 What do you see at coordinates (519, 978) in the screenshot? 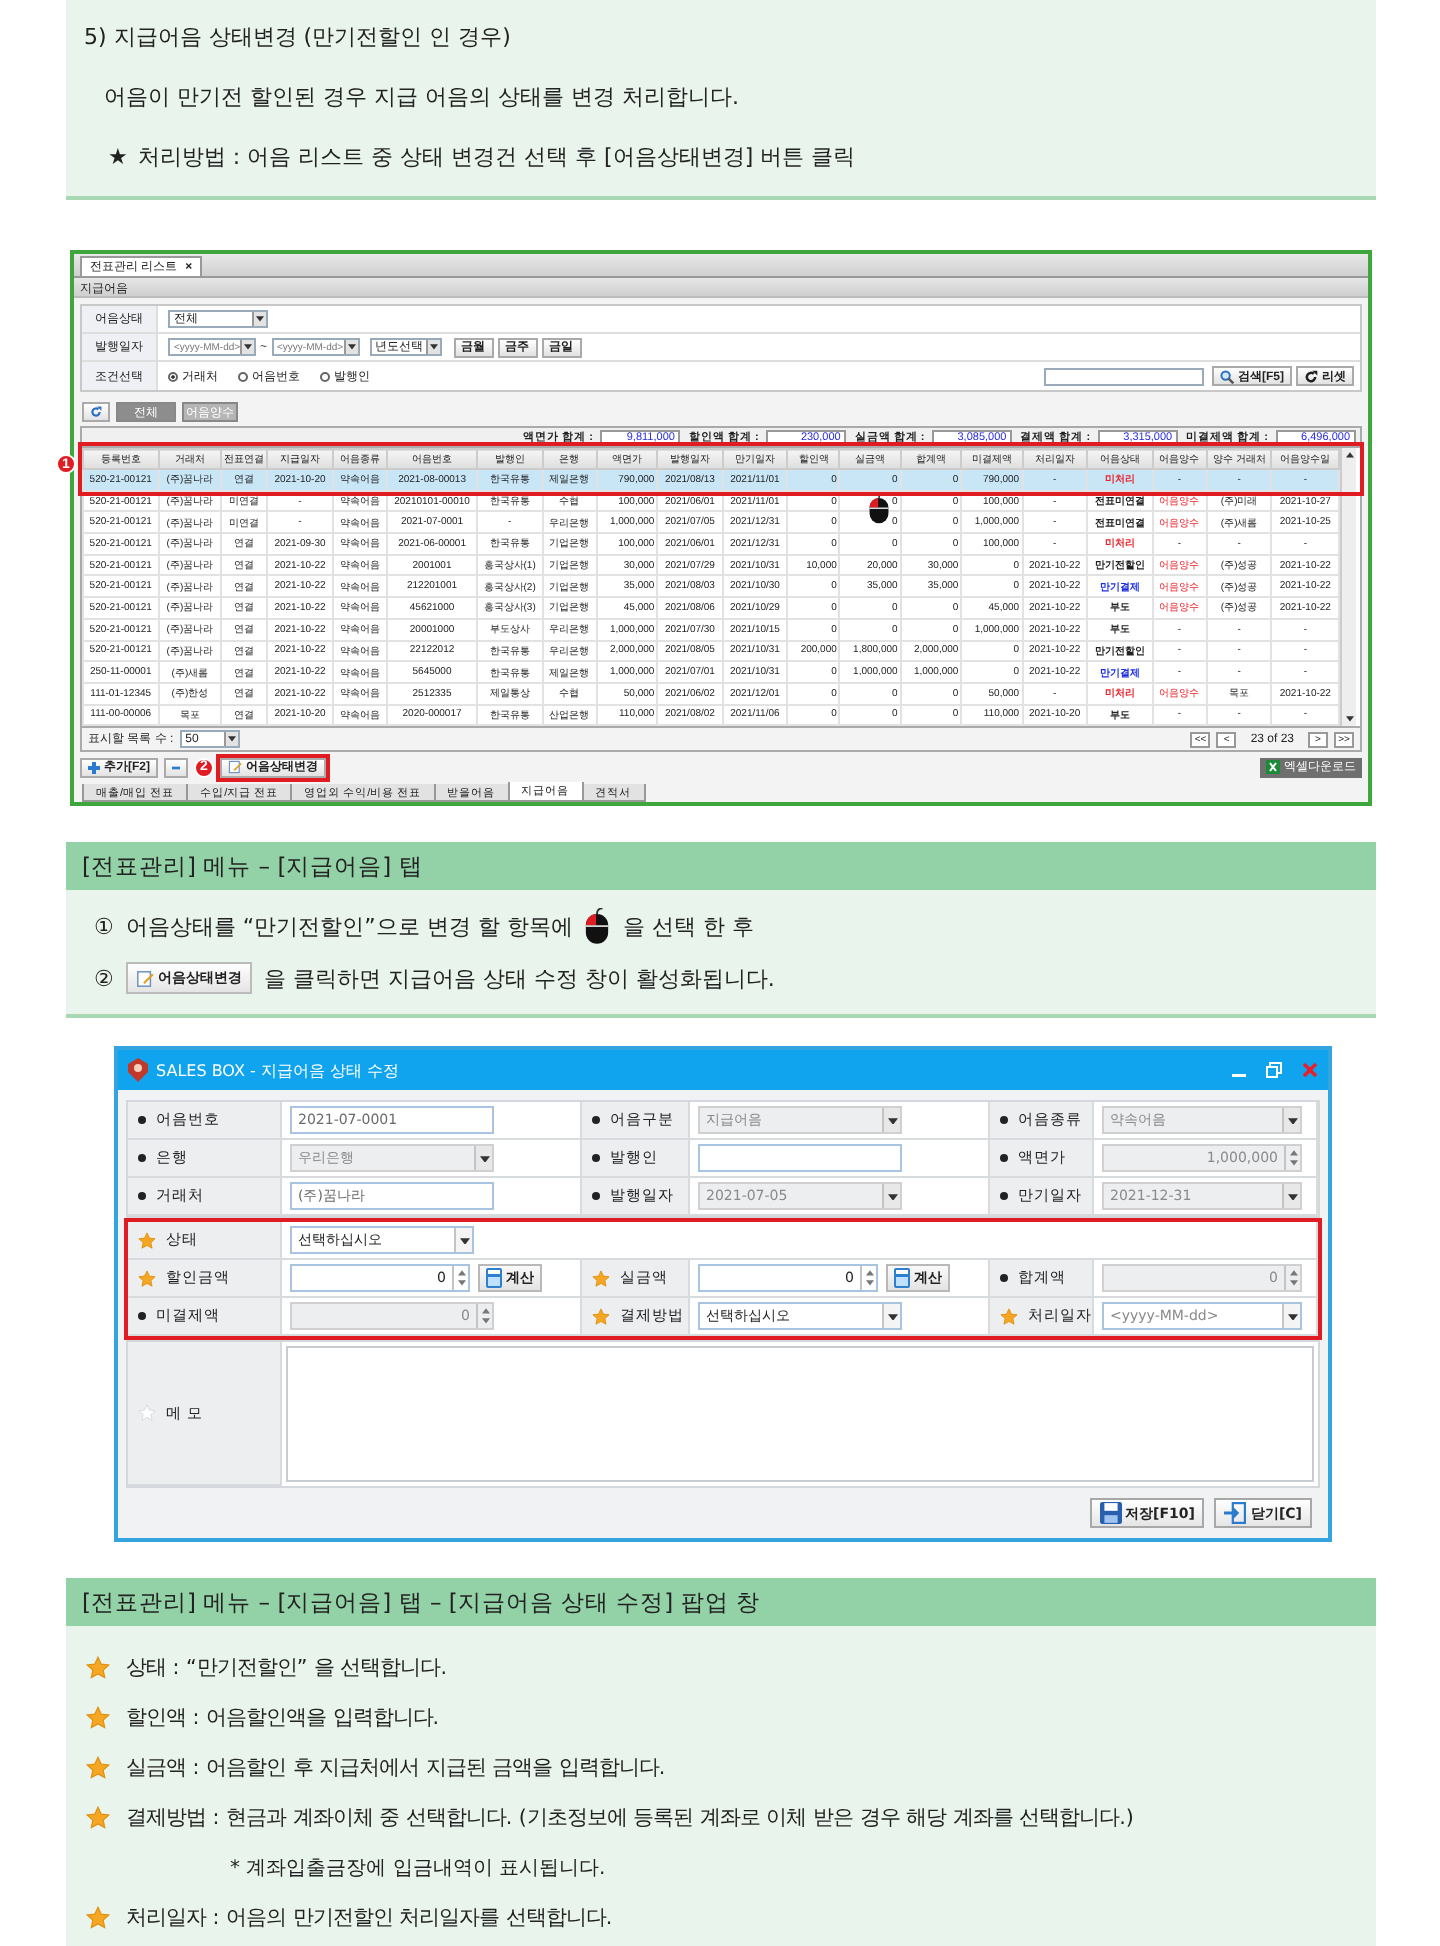
I see `step-text: 을 클릭하면 지급어음 상태 수정 창이 활성화됩니다.` at bounding box center [519, 978].